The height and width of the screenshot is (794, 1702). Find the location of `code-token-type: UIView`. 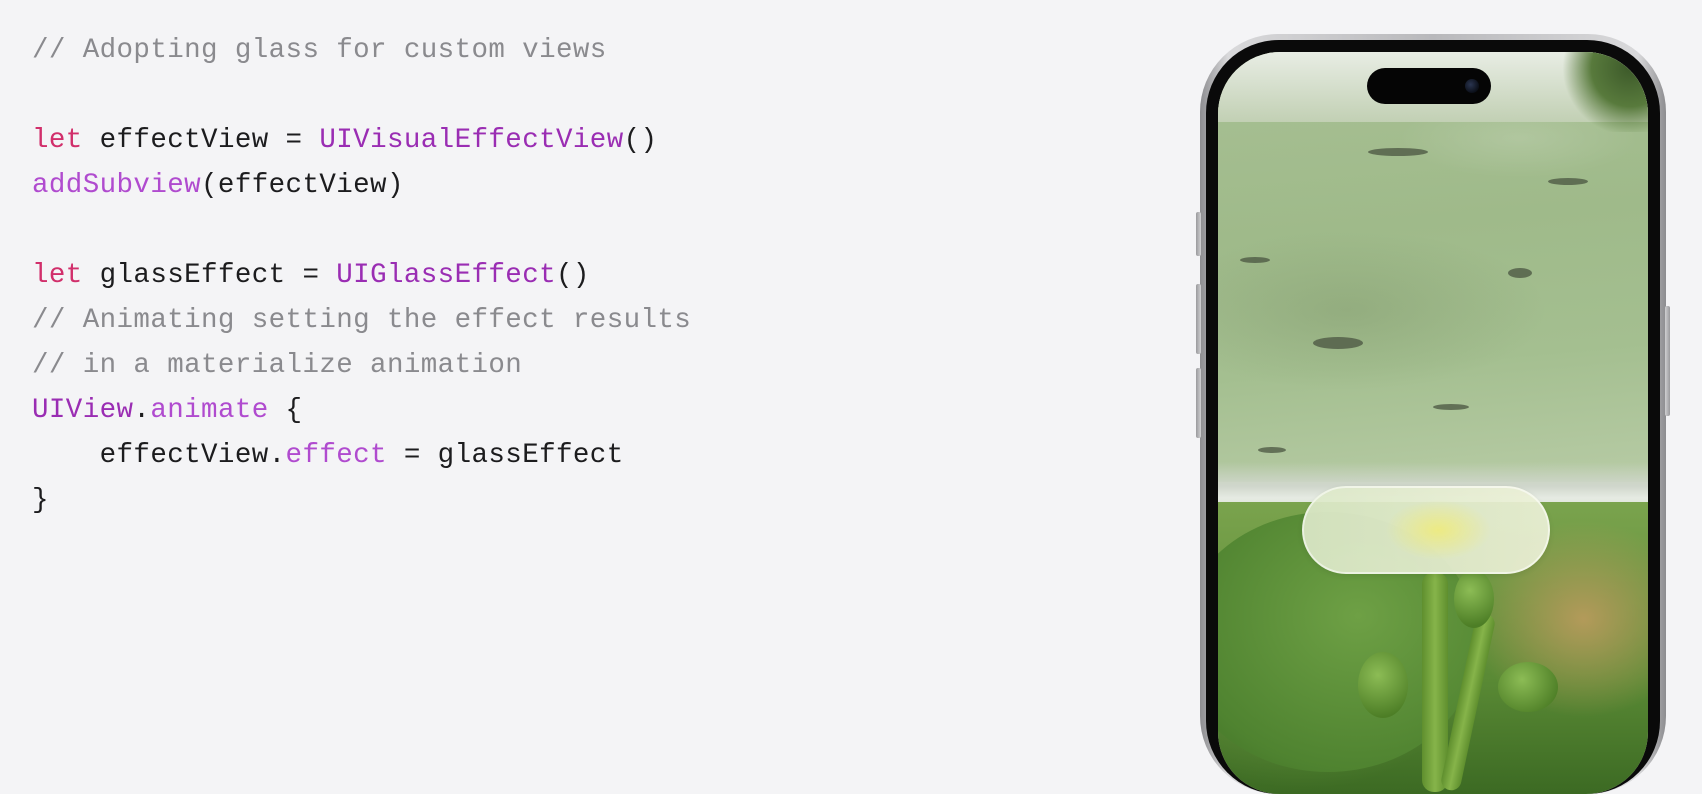

code-token-type: UIView is located at coordinates (83, 410).